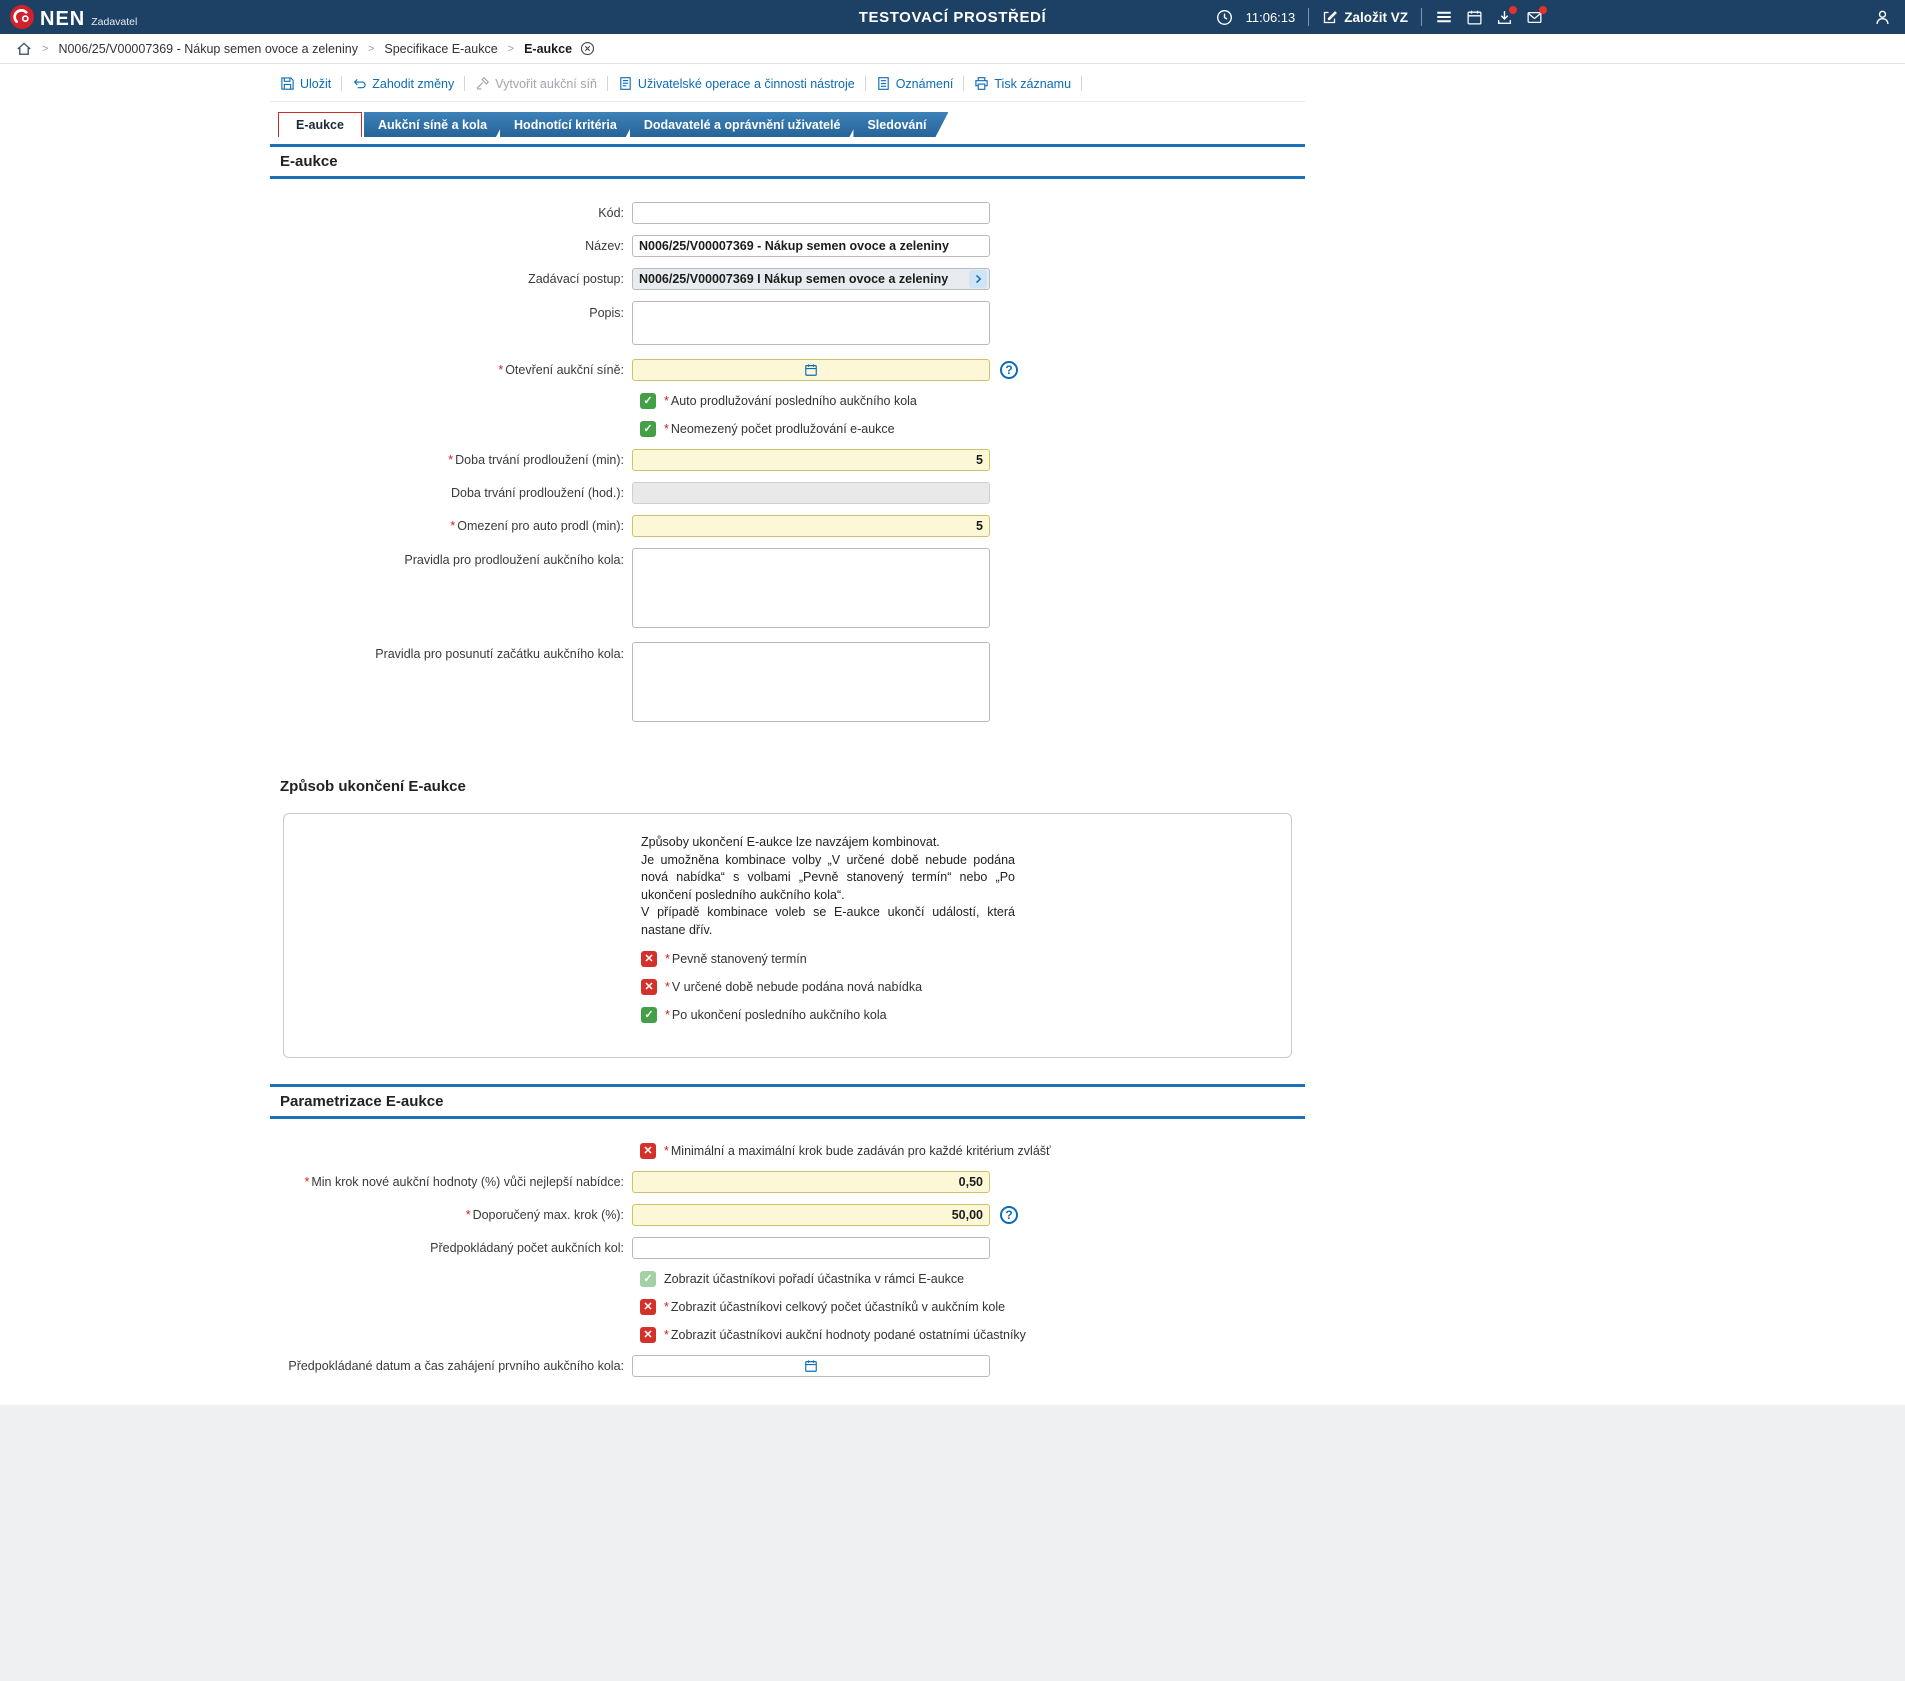  I want to click on field-po-ukonceni: ✓ * Po ukončení posledního aukčního kola, so click(966, 1015).